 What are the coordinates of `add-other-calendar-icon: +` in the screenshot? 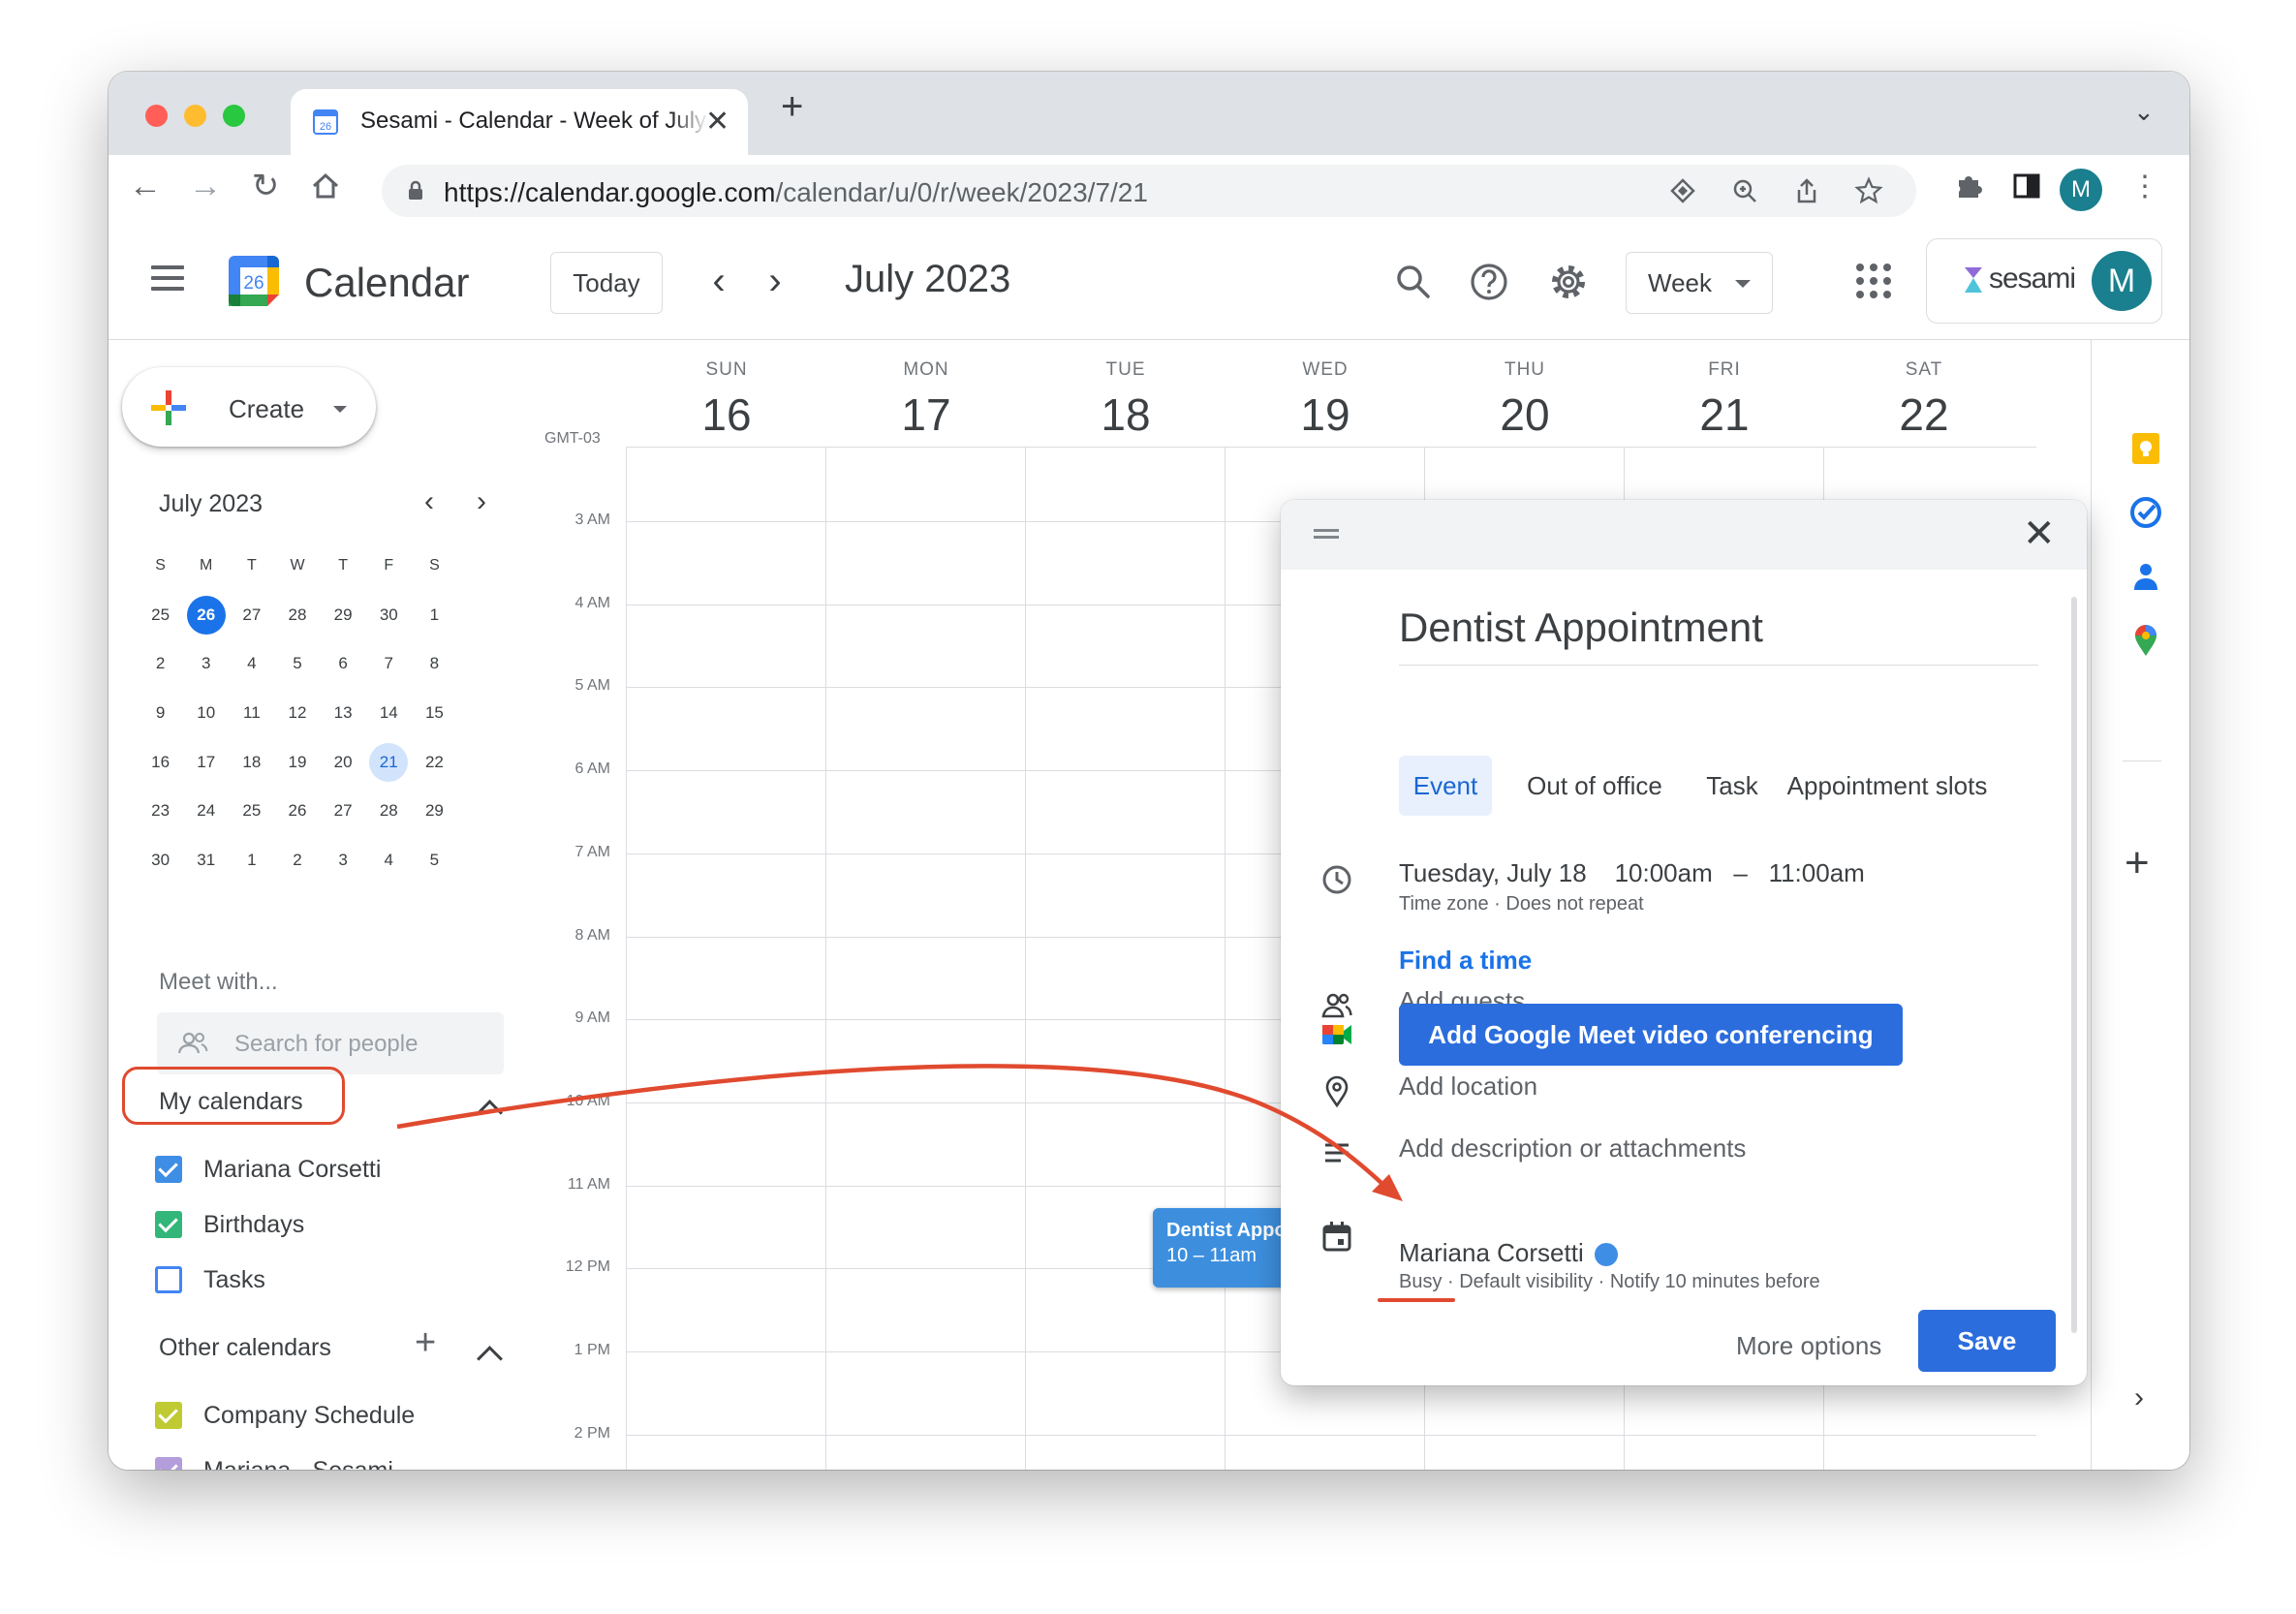 It's located at (425, 1342).